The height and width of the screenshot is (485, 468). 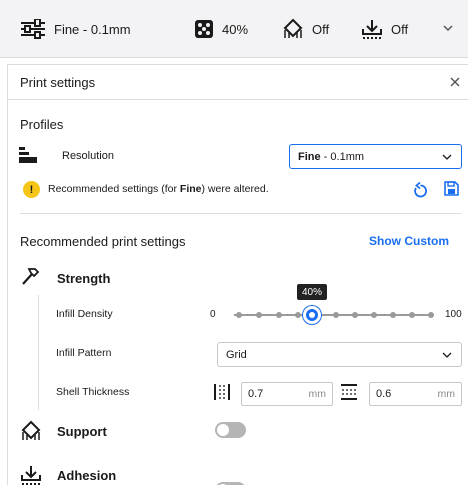 What do you see at coordinates (28, 155) in the screenshot?
I see `resolution-icon` at bounding box center [28, 155].